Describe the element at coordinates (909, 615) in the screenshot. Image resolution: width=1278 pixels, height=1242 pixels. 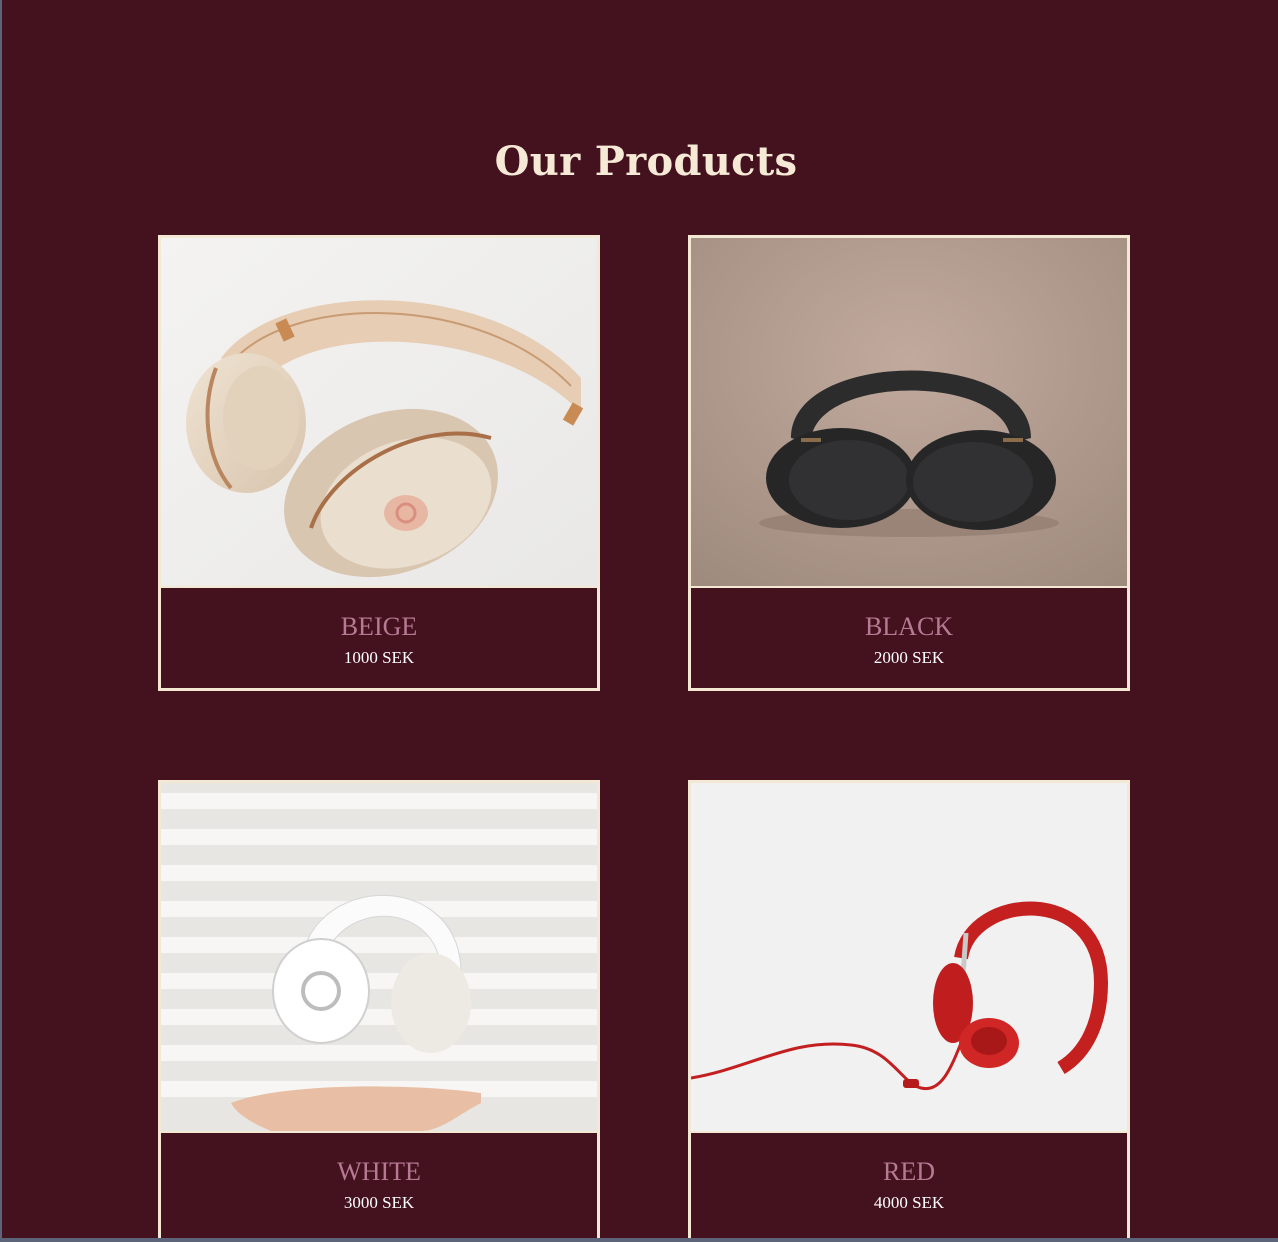
I see `product-name: BLACK` at that location.